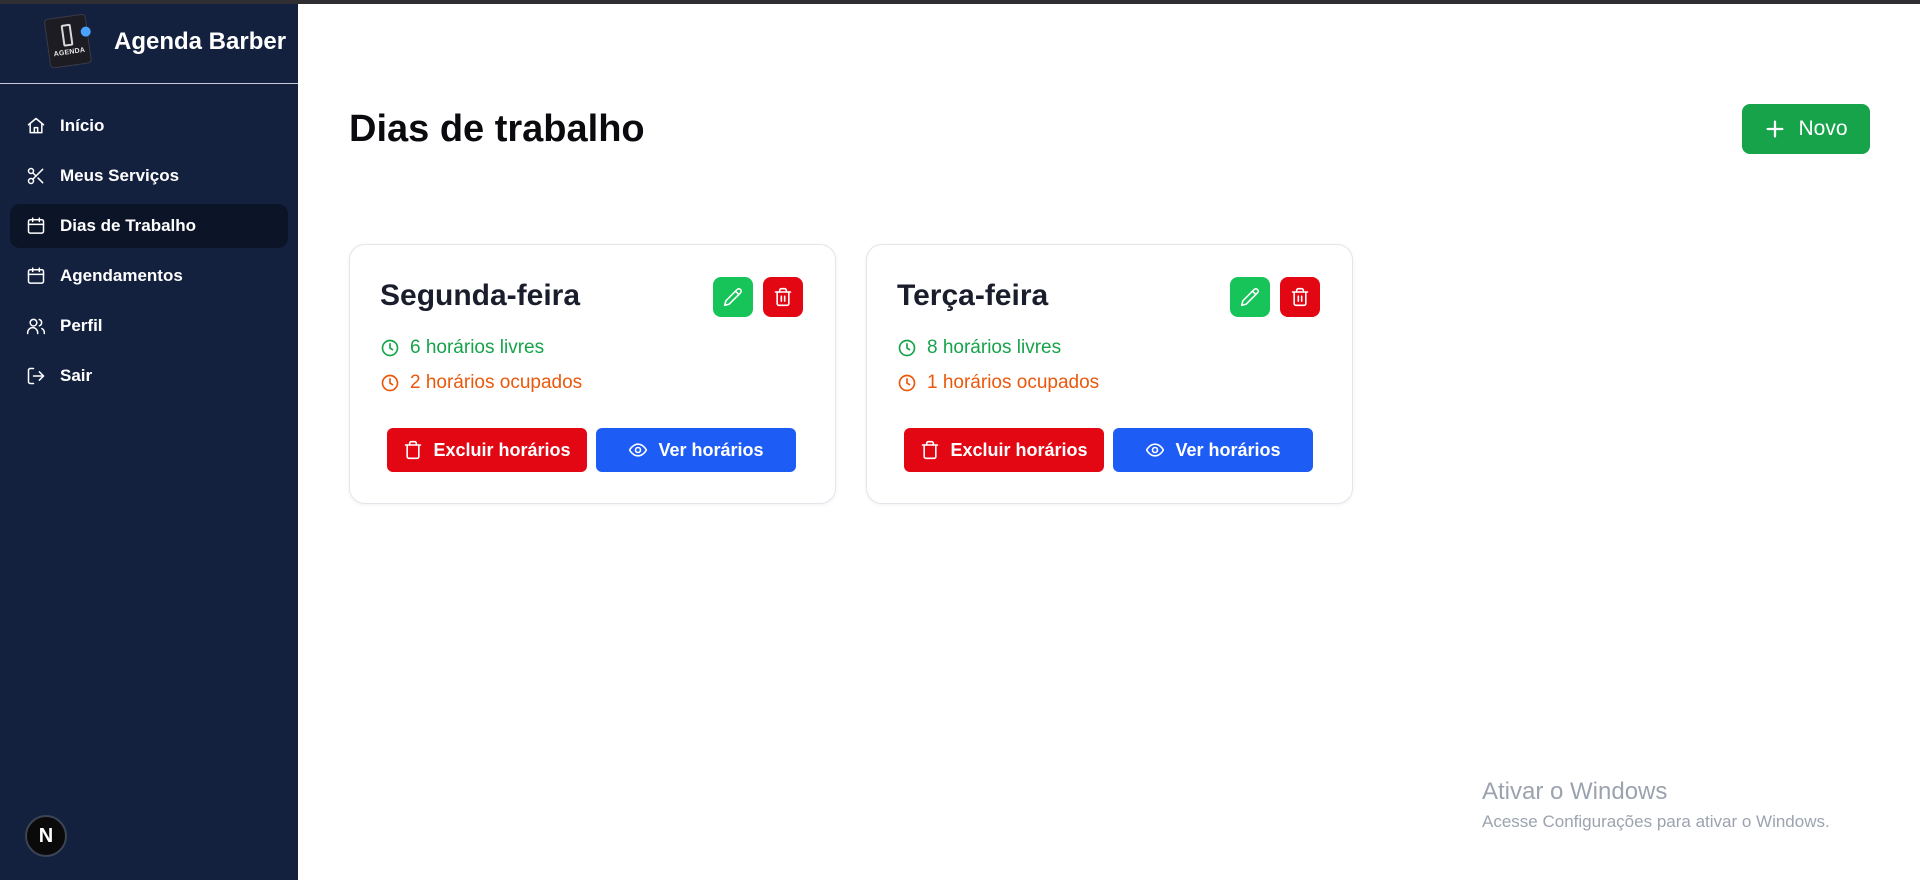  Describe the element at coordinates (149, 376) in the screenshot. I see `sidebar-item-sair: Sair` at that location.